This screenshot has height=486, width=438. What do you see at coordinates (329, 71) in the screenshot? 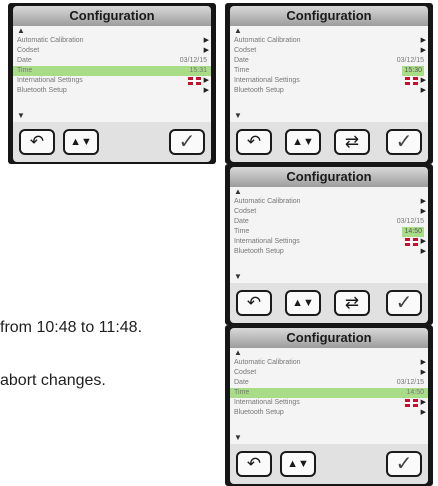
I see `row-time: Time 15:30` at bounding box center [329, 71].